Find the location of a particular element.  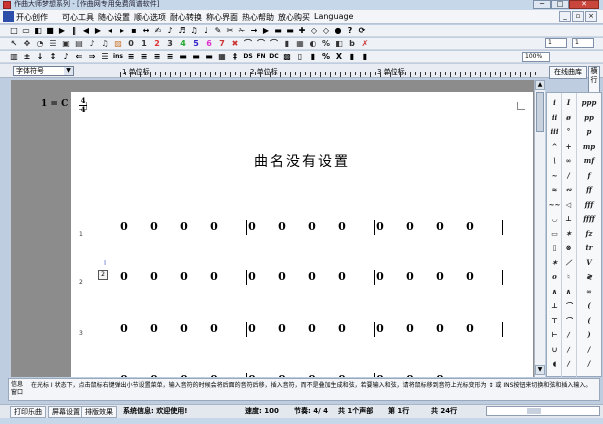

toolbar-button: ‡ is located at coordinates (235, 57).